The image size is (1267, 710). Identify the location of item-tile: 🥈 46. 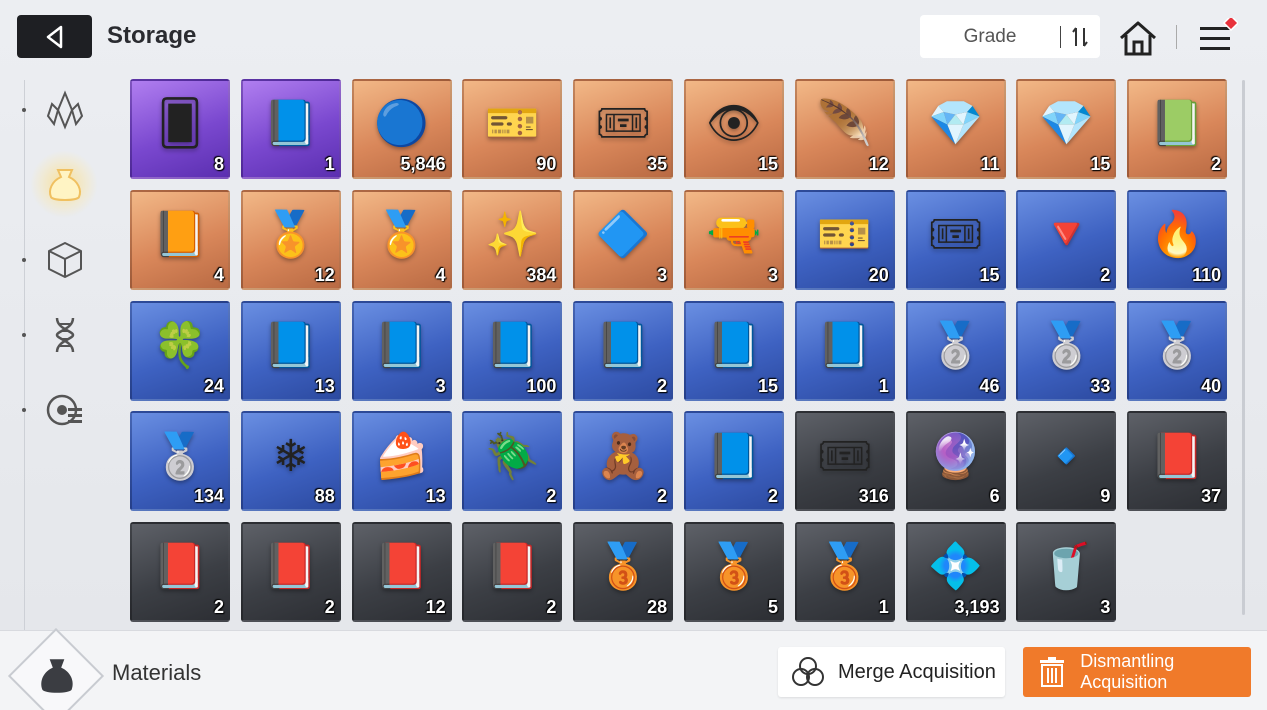
(955, 350).